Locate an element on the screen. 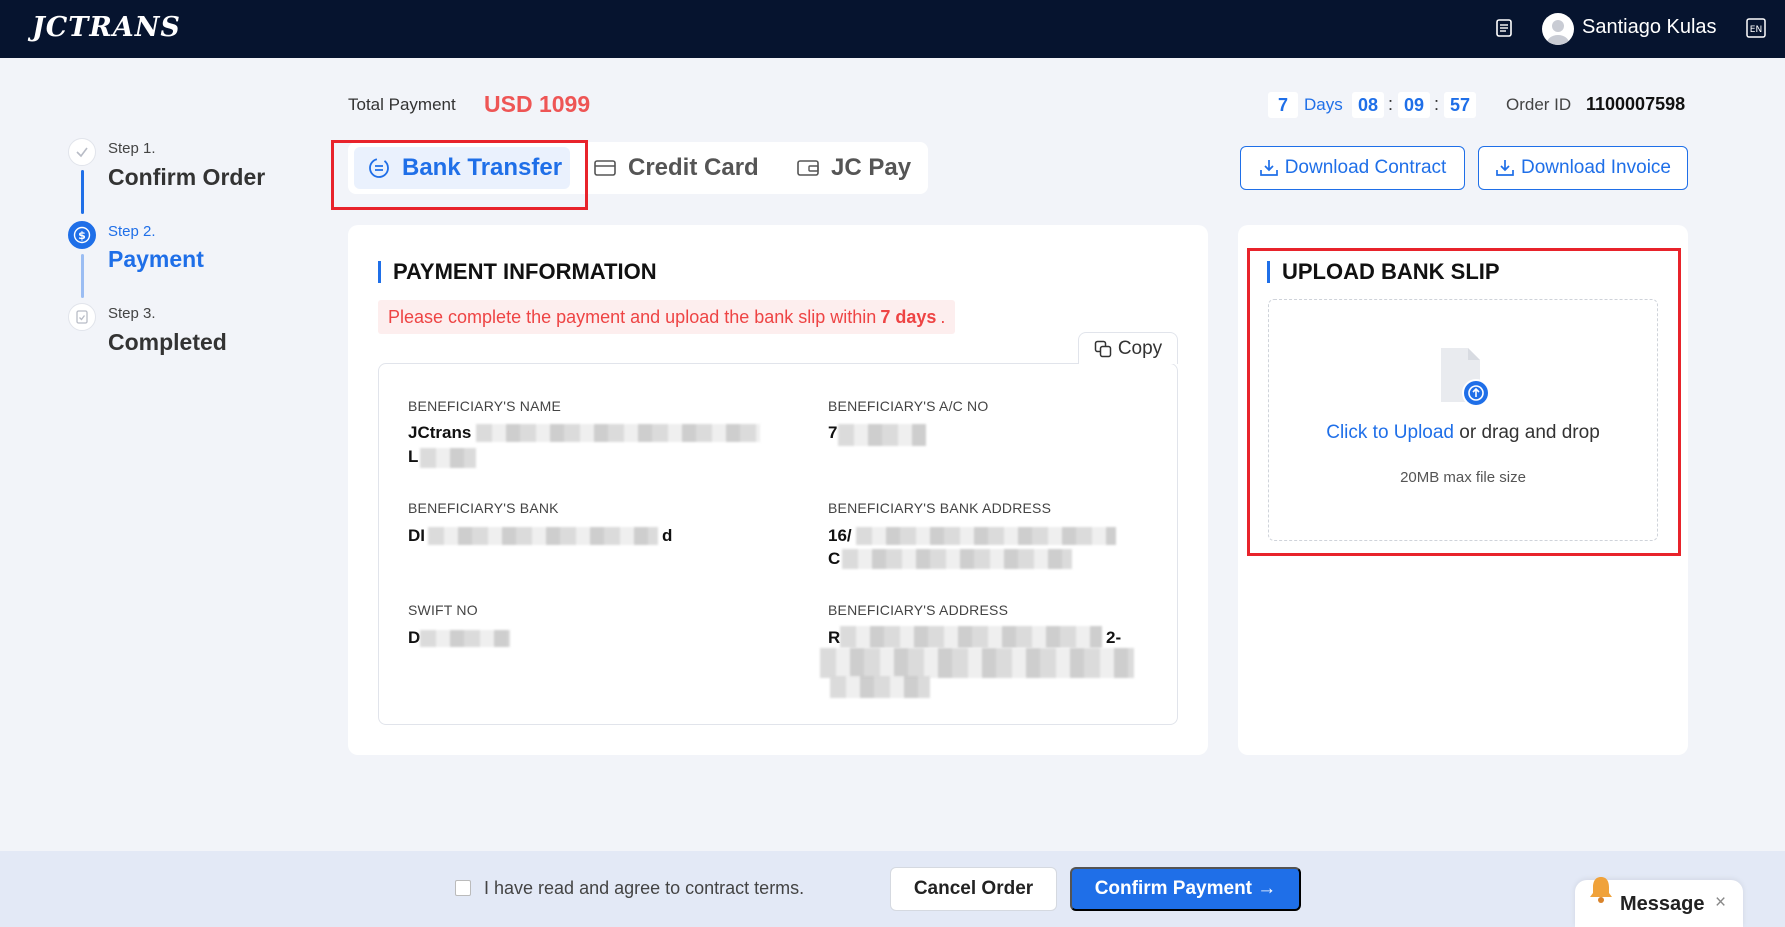 The height and width of the screenshot is (927, 1785). step-title: Payment is located at coordinates (156, 259).